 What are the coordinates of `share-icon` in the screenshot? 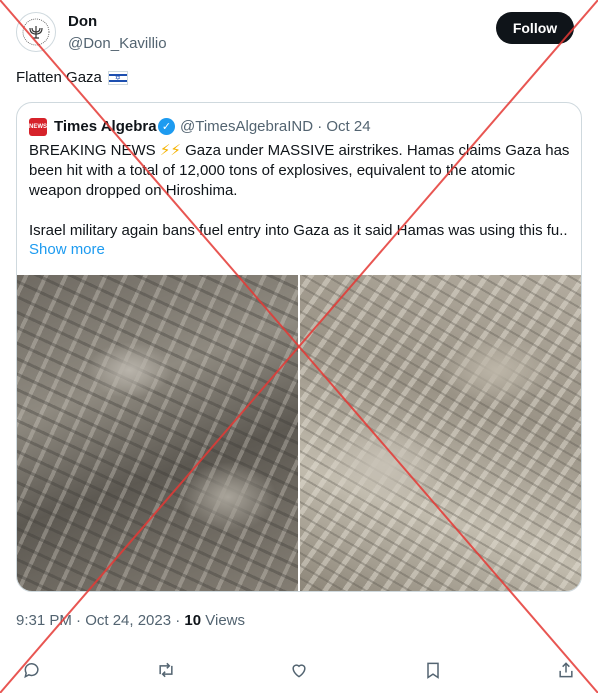 It's located at (566, 670).